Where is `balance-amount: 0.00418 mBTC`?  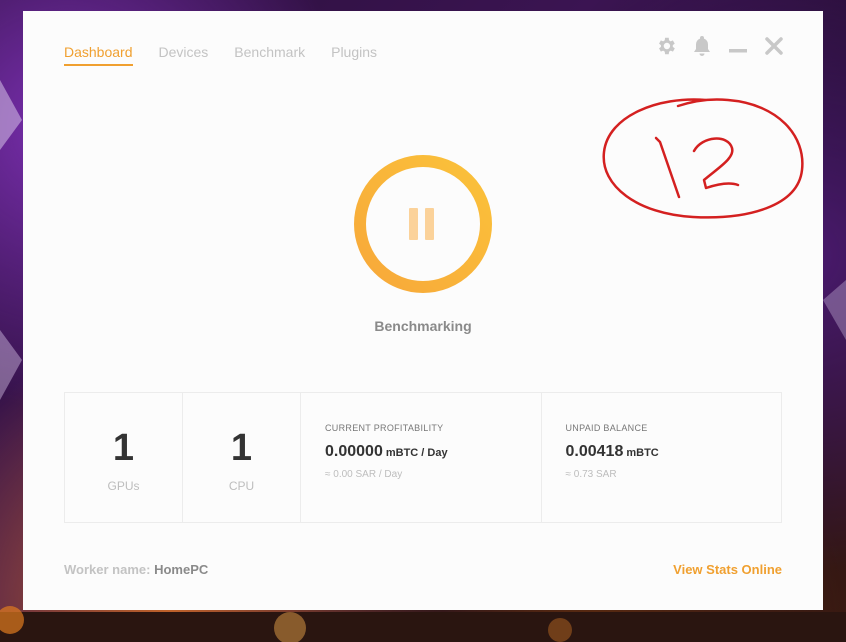 balance-amount: 0.00418 mBTC is located at coordinates (662, 452).